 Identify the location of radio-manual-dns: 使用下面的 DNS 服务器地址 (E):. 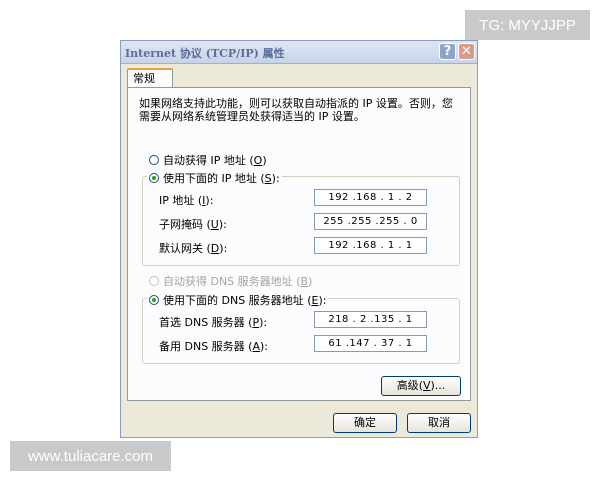
(238, 300).